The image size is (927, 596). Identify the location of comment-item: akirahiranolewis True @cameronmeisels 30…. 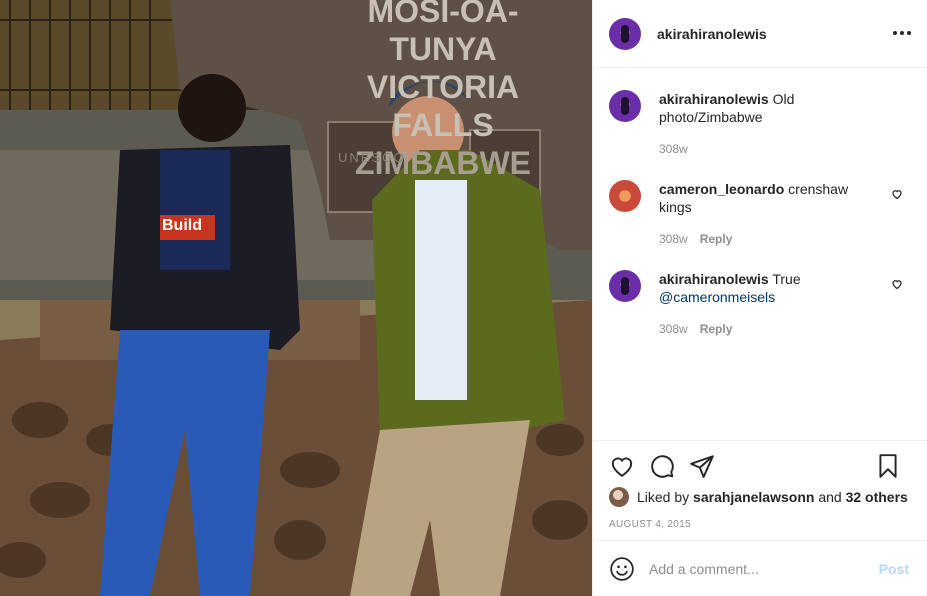
(760, 304).